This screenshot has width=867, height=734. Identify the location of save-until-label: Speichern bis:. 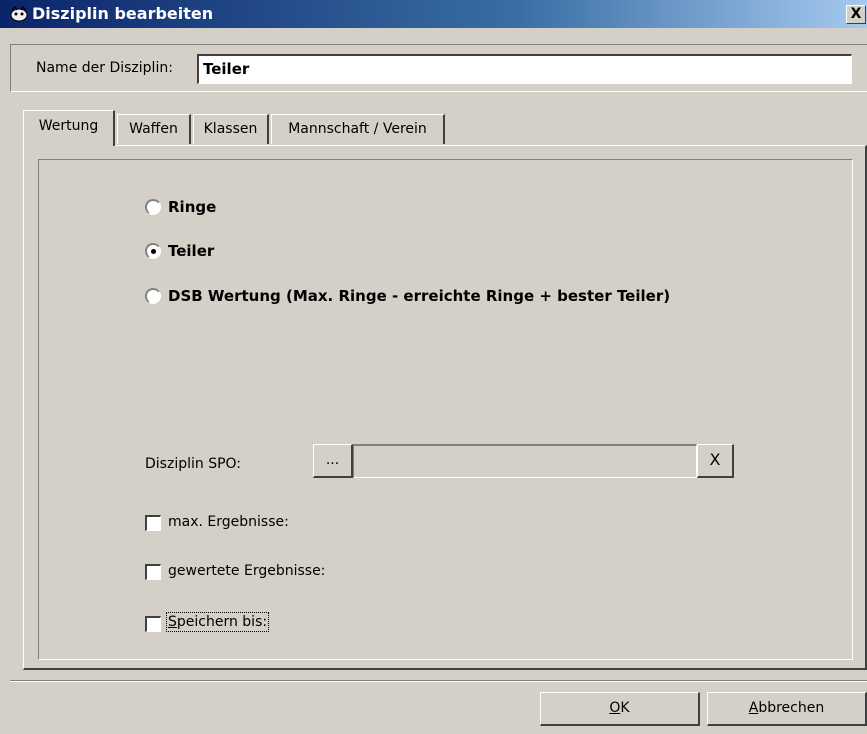
(217, 622).